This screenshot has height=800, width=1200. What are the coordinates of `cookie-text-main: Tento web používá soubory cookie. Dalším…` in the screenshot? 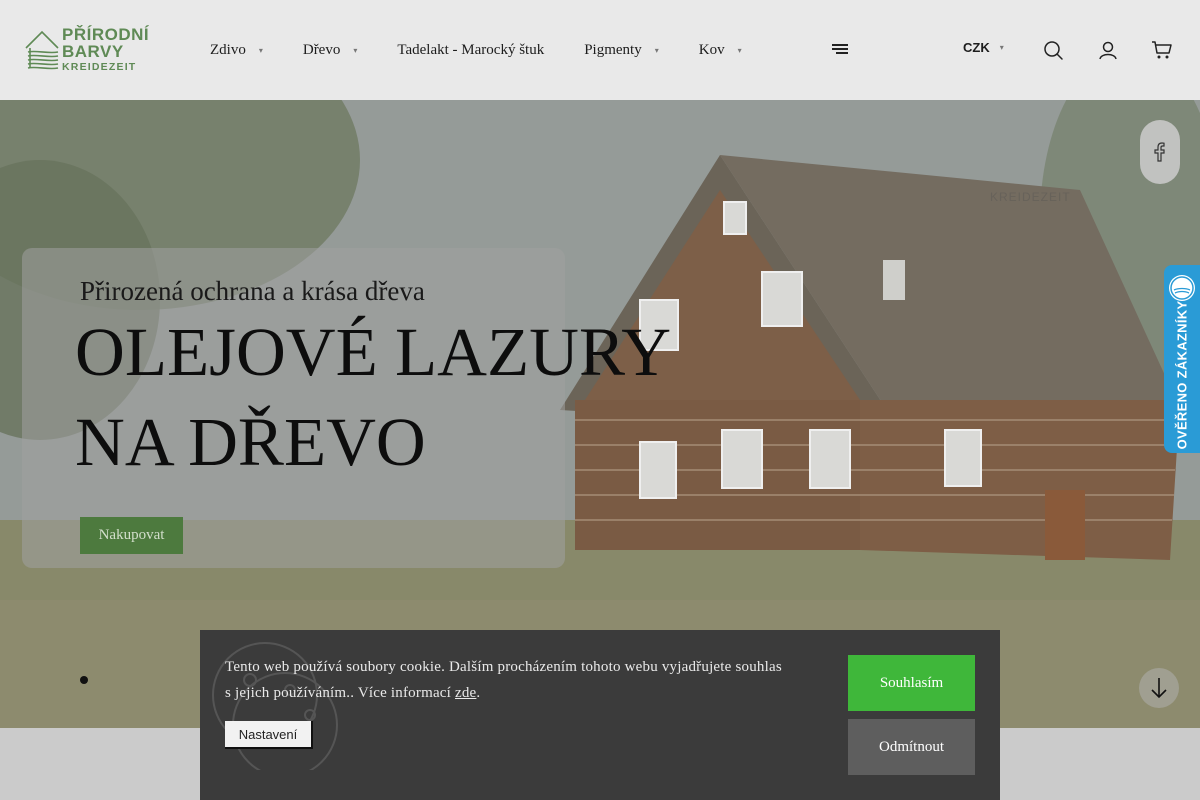 It's located at (503, 680).